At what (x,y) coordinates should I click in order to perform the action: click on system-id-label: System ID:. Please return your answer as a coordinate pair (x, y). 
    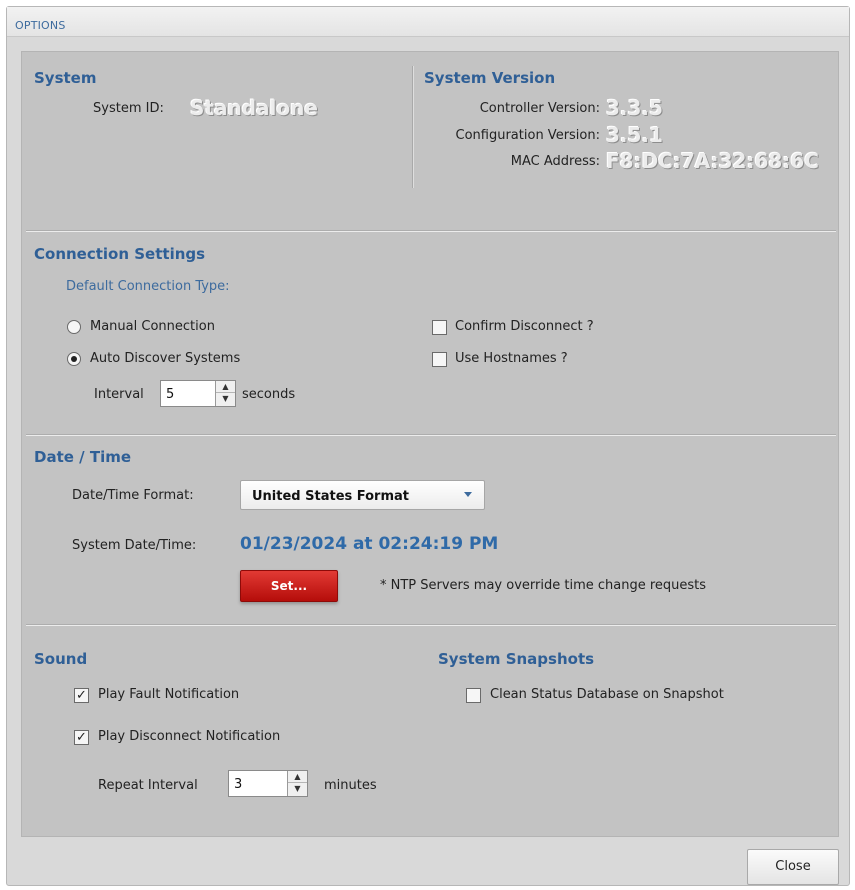
    Looking at the image, I should click on (128, 108).